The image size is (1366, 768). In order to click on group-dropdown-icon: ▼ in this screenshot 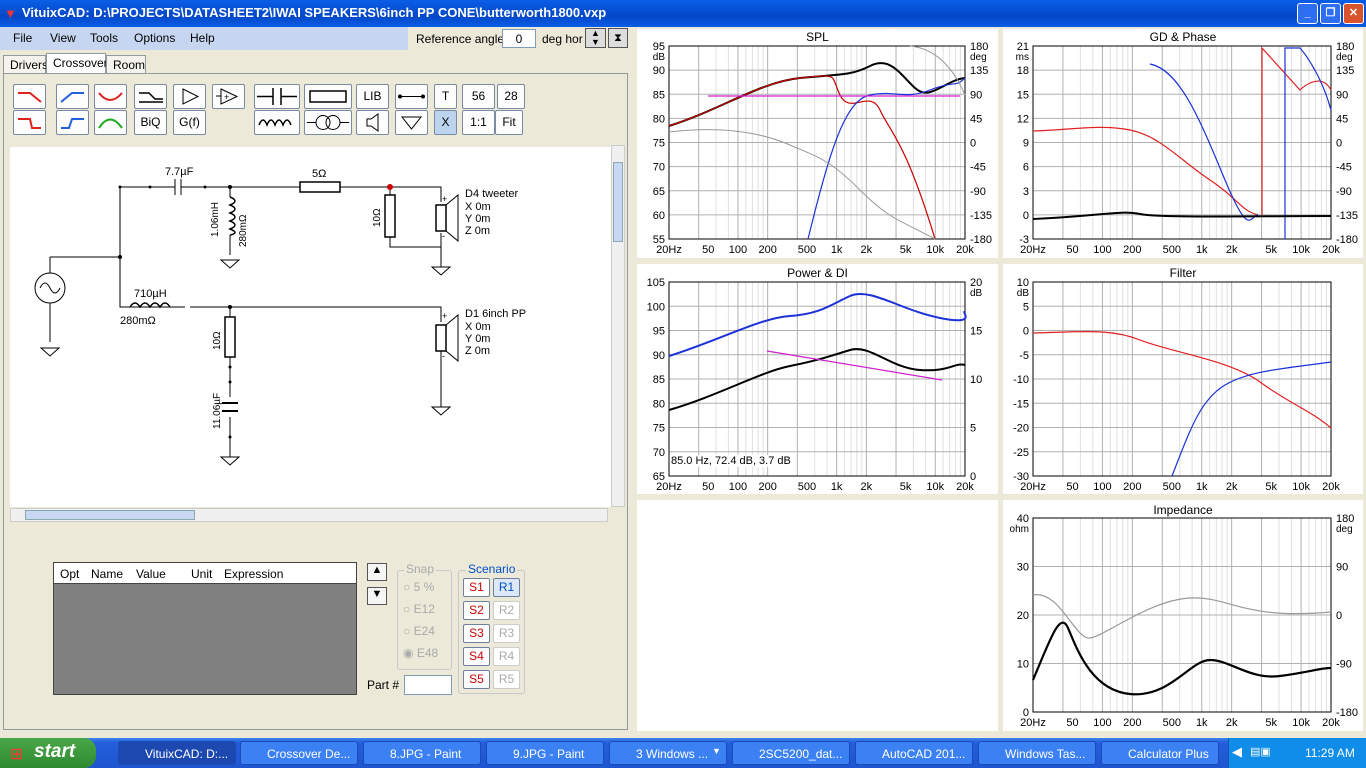, I will do `click(716, 751)`.